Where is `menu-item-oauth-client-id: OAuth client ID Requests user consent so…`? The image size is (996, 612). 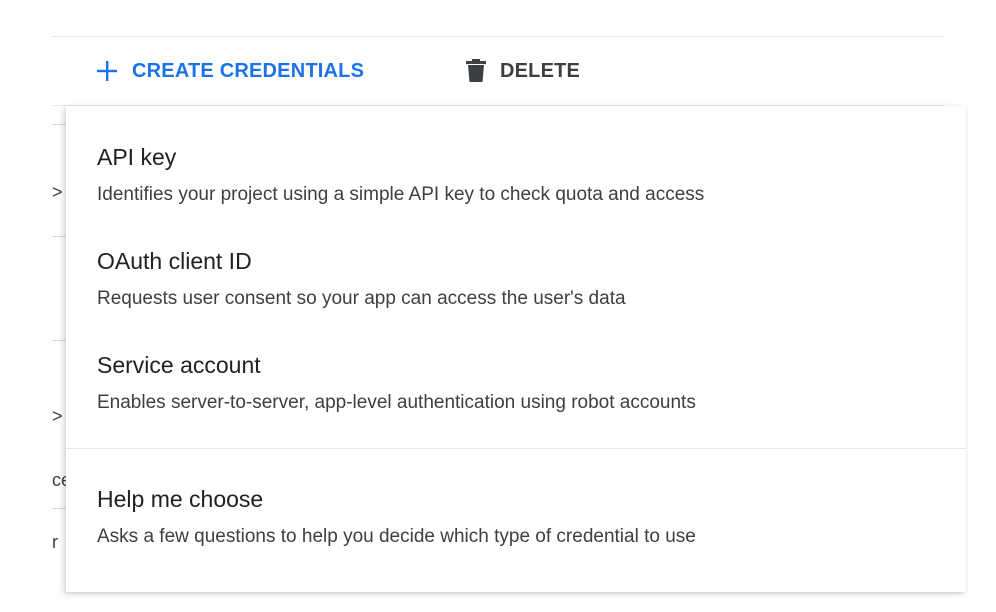
menu-item-oauth-client-id: OAuth client ID Requests user consent so… is located at coordinates (516, 283).